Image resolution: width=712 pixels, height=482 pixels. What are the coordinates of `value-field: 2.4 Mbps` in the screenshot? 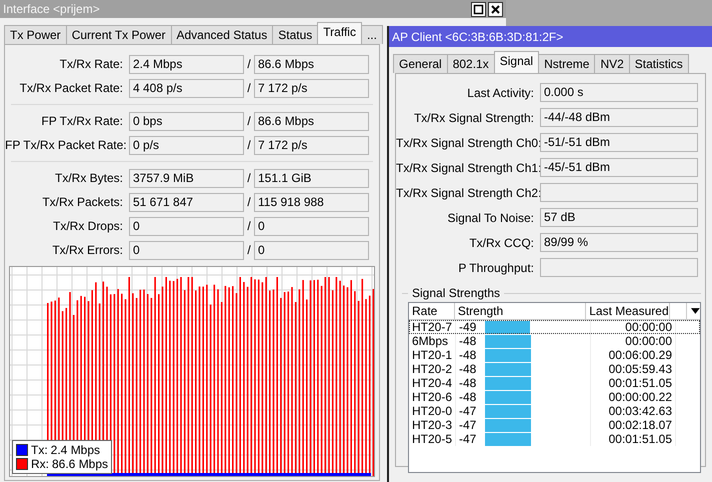 It's located at (186, 64).